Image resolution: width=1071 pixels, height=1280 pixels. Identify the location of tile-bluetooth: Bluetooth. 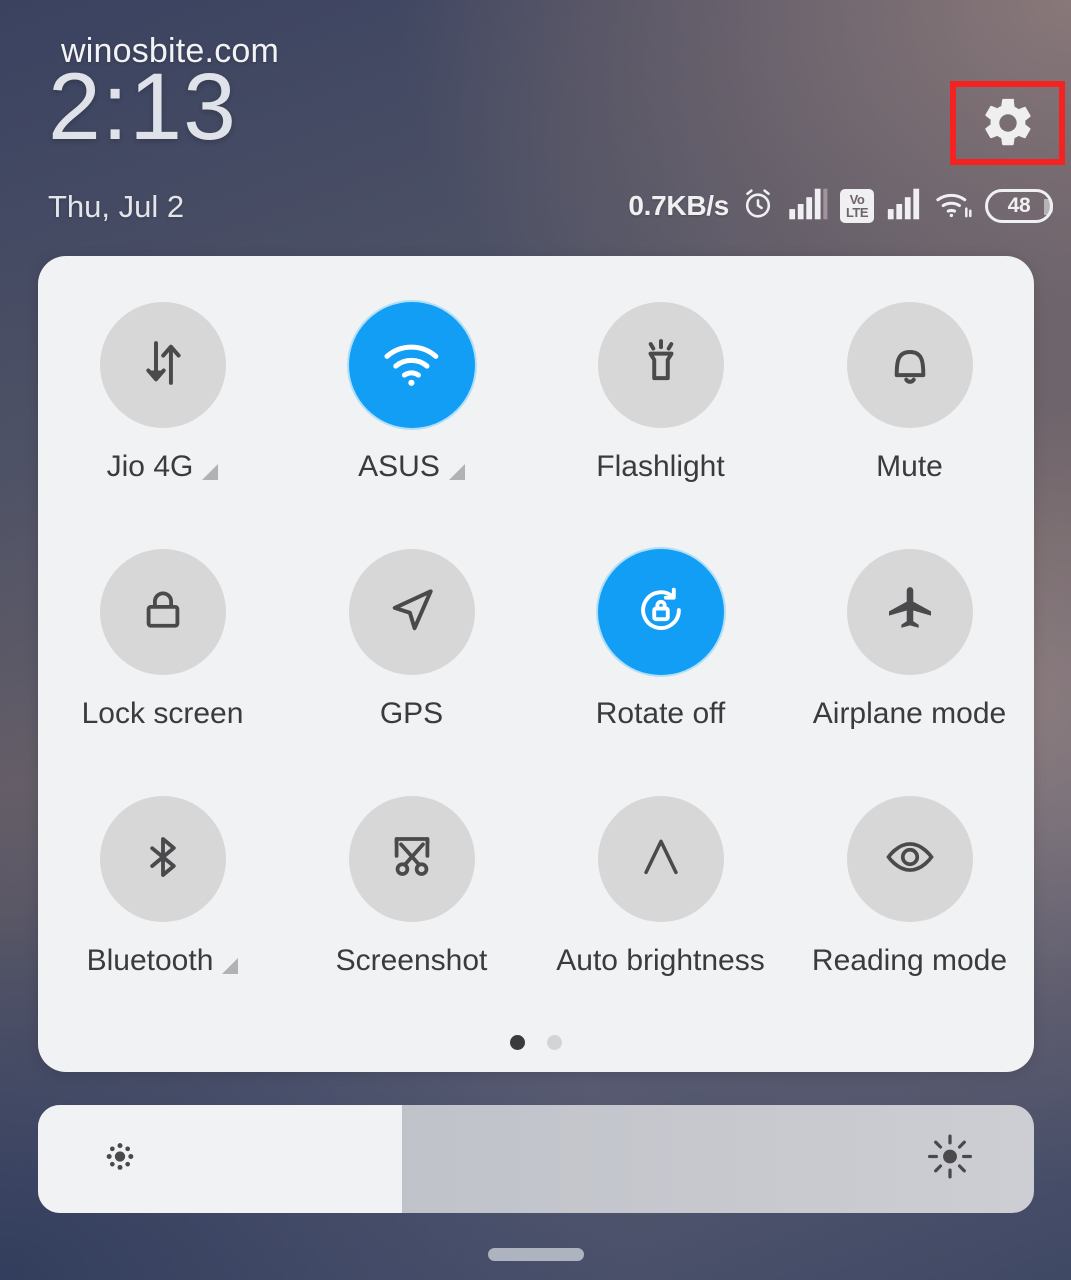
(162, 919).